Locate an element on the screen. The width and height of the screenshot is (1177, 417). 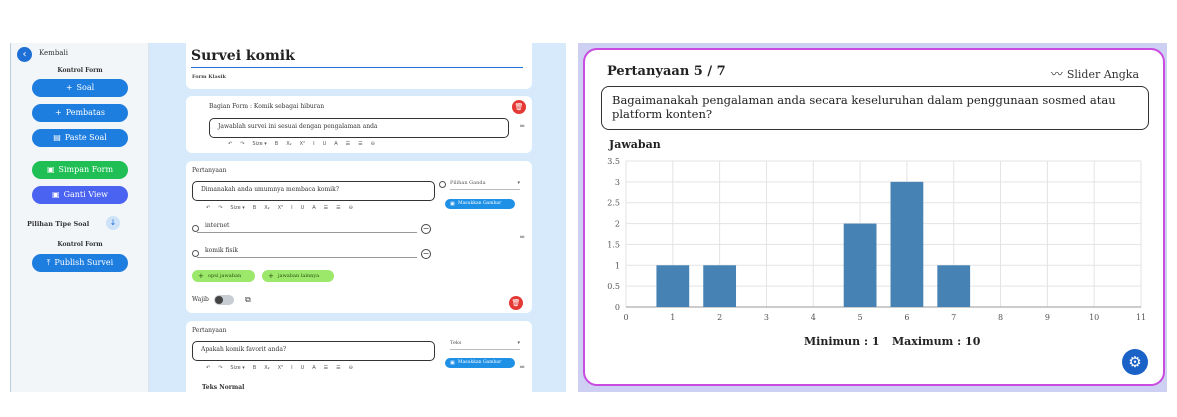
x-tick-label: 5 is located at coordinates (860, 317).